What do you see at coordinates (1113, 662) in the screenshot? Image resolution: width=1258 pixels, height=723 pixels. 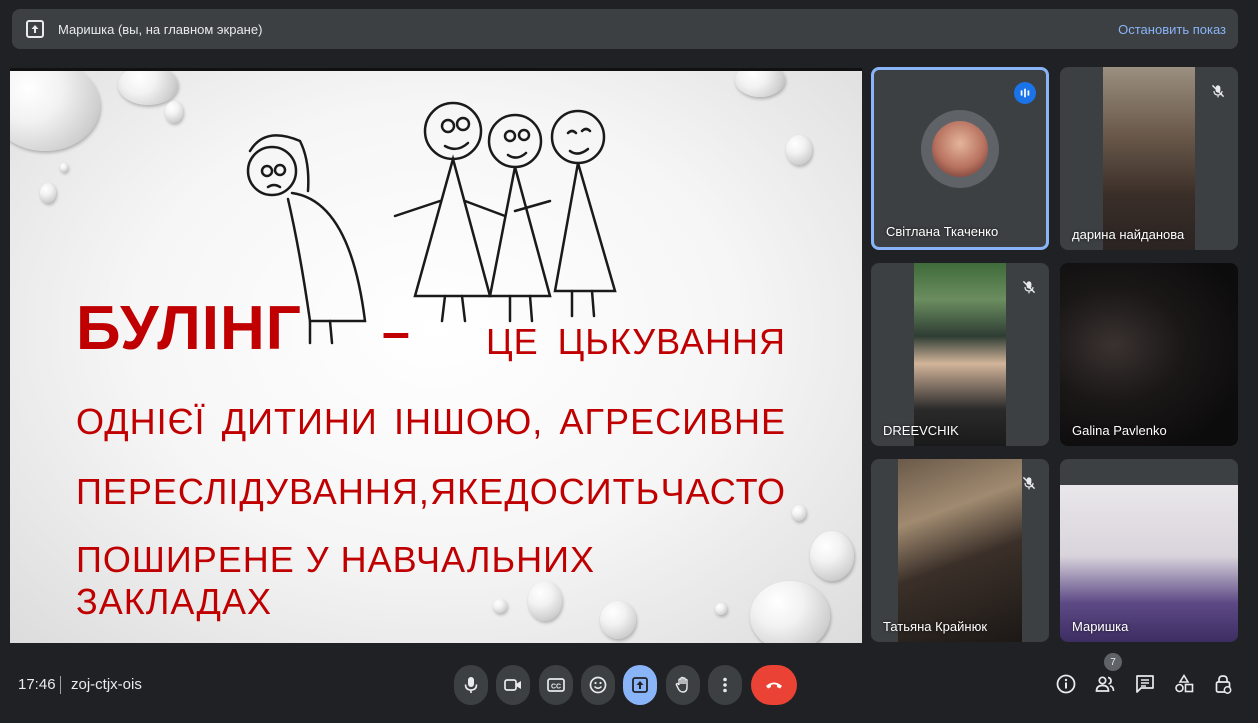 I see `participant-count-badge: 7` at bounding box center [1113, 662].